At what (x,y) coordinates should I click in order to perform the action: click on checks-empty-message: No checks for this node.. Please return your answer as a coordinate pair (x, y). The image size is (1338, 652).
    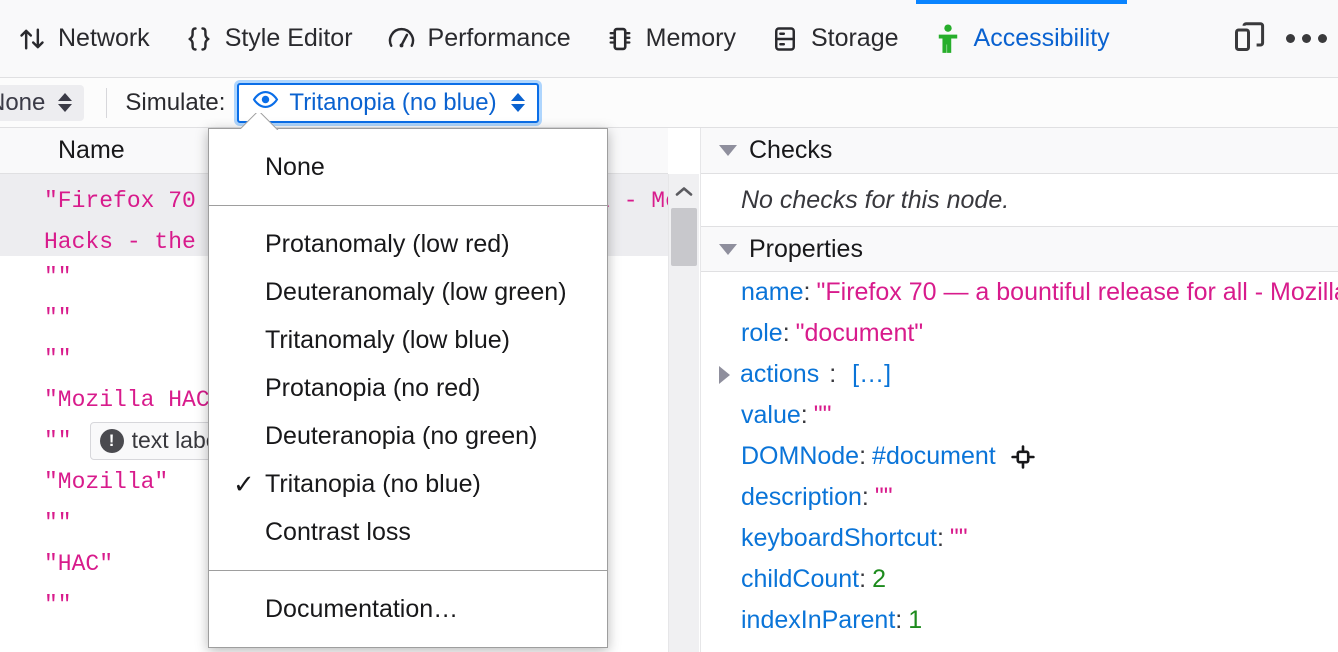
    Looking at the image, I should click on (875, 199).